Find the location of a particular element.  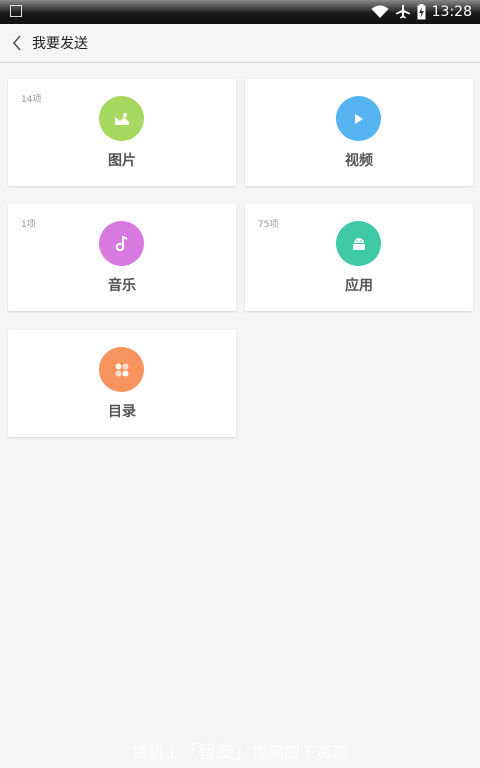

item-count: 1项 is located at coordinates (28, 225).